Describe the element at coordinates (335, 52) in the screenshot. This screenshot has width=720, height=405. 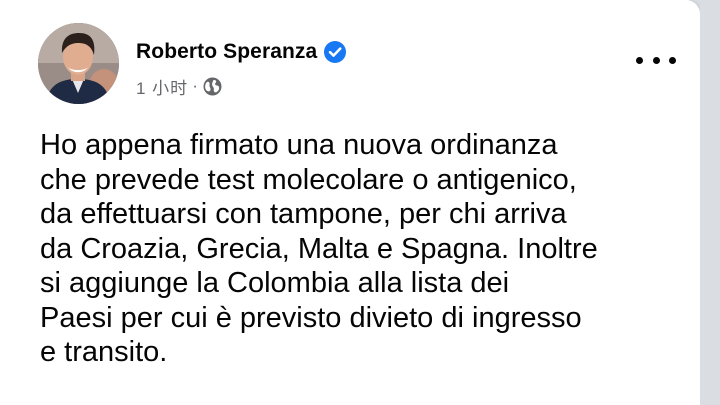
I see `verified-badge-icon` at that location.